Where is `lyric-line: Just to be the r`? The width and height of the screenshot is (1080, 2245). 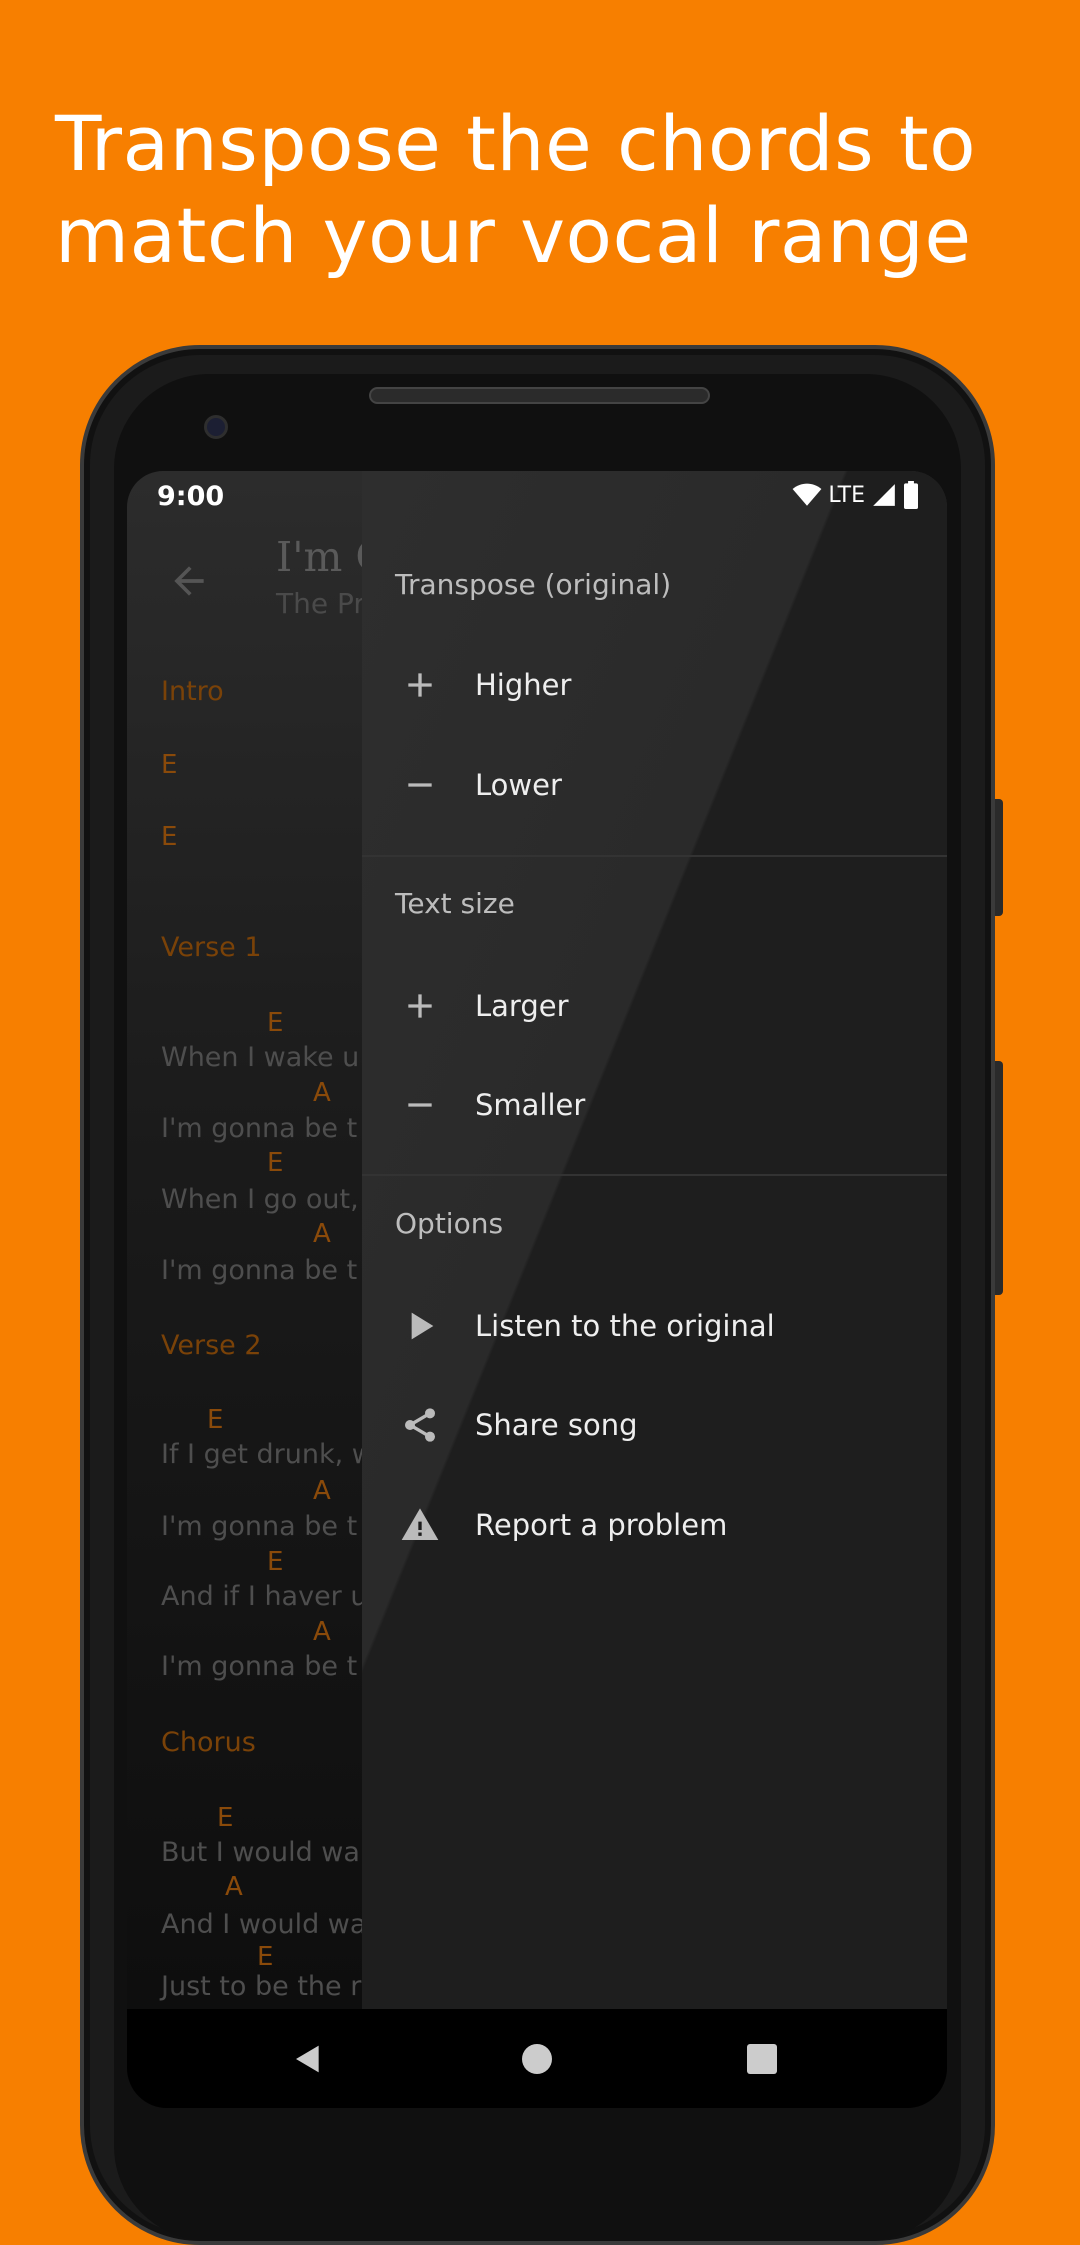 lyric-line: Just to be the r is located at coordinates (261, 1986).